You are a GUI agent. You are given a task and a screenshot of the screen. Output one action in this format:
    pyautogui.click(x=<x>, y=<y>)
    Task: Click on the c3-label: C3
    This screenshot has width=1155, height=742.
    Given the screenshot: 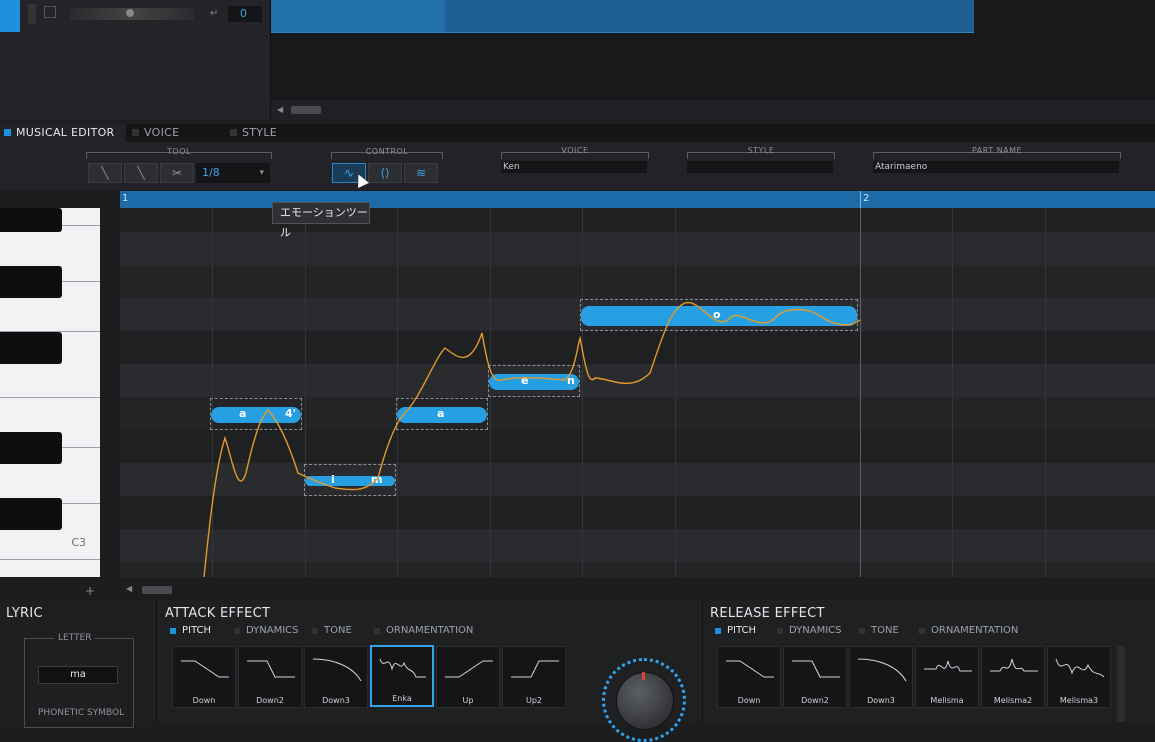 What is the action you would take?
    pyautogui.click(x=78, y=542)
    